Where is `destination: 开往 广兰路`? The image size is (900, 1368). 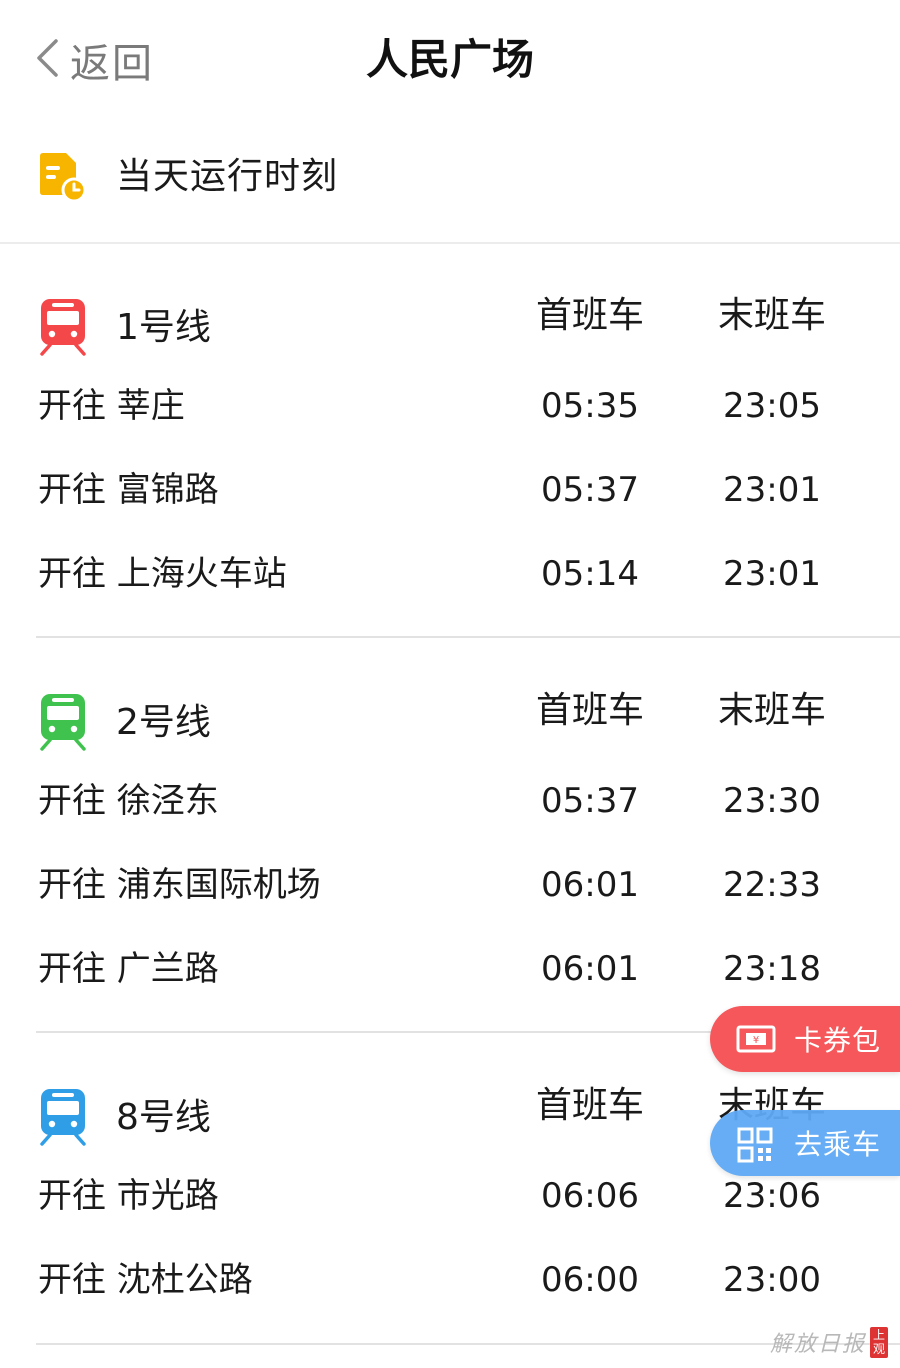
destination: 开往 广兰路 is located at coordinates (128, 969).